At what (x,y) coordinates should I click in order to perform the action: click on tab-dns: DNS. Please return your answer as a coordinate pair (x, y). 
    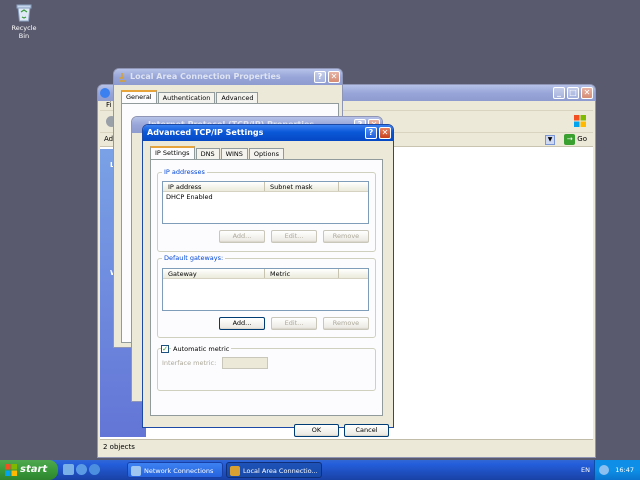
    Looking at the image, I should click on (207, 153).